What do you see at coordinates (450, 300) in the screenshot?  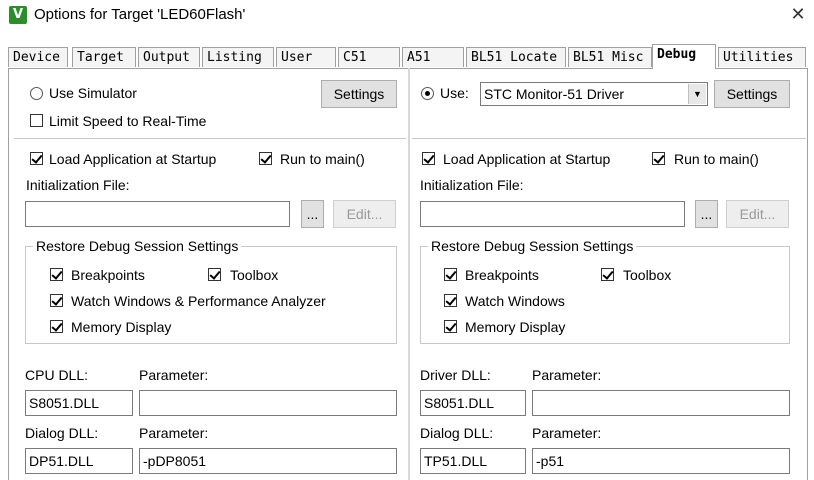 I see `right-watch-checkbox` at bounding box center [450, 300].